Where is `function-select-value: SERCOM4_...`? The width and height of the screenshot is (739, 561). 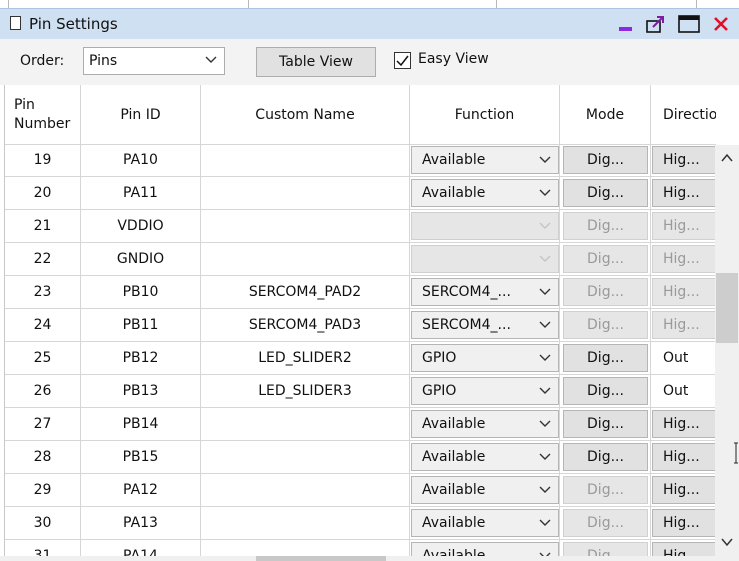 function-select-value: SERCOM4_... is located at coordinates (466, 325).